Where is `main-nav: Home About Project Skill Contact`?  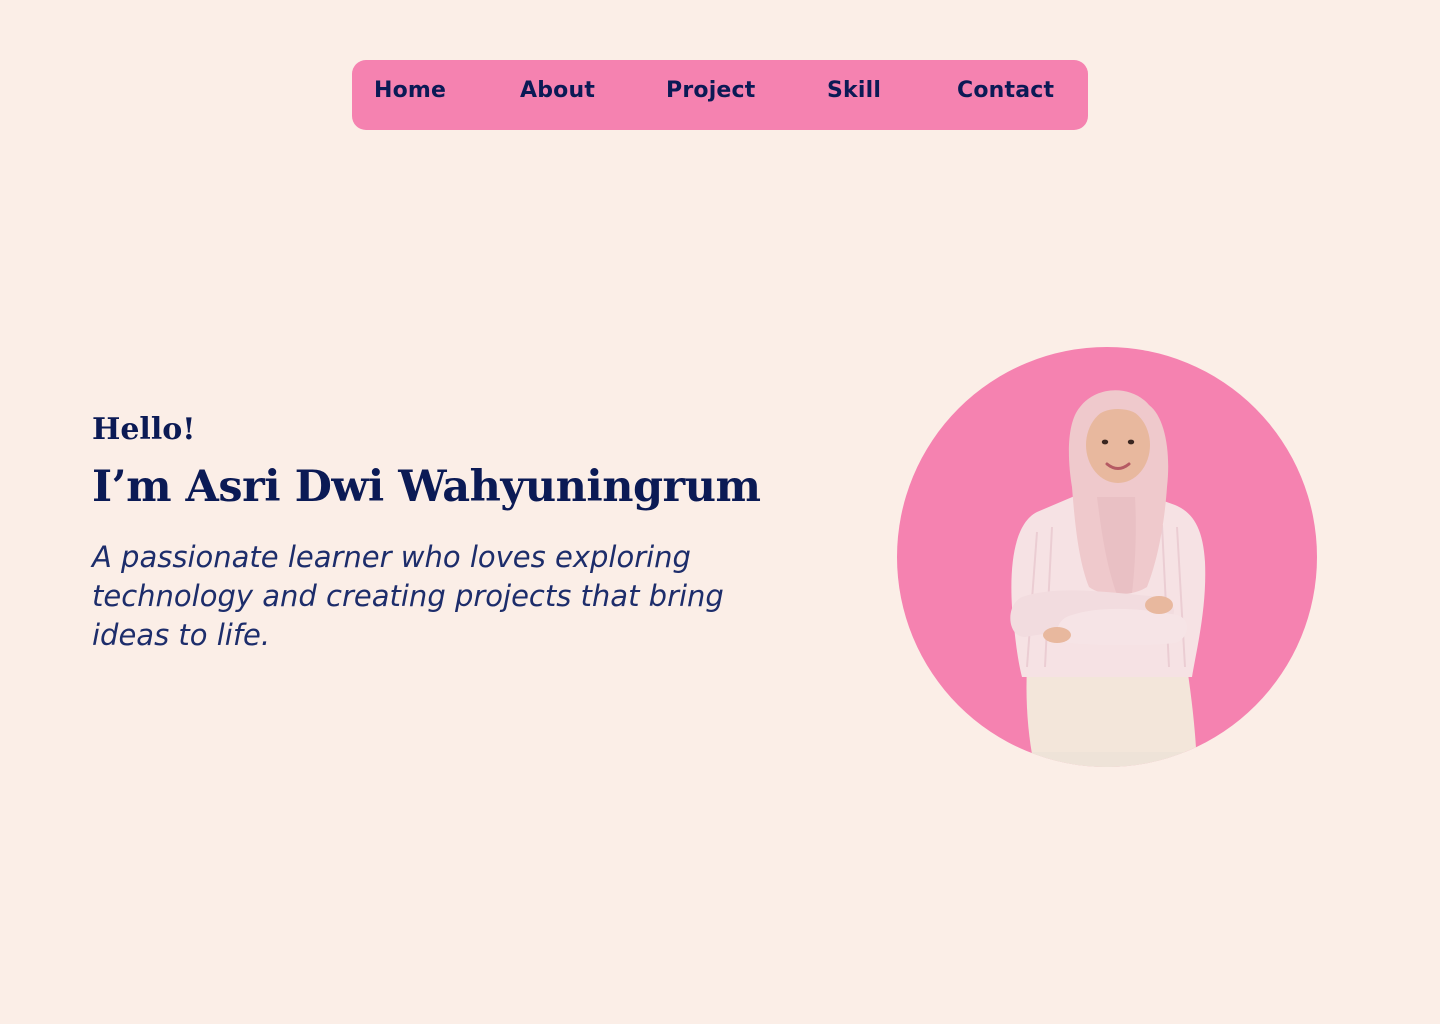
main-nav: Home About Project Skill Contact is located at coordinates (720, 95).